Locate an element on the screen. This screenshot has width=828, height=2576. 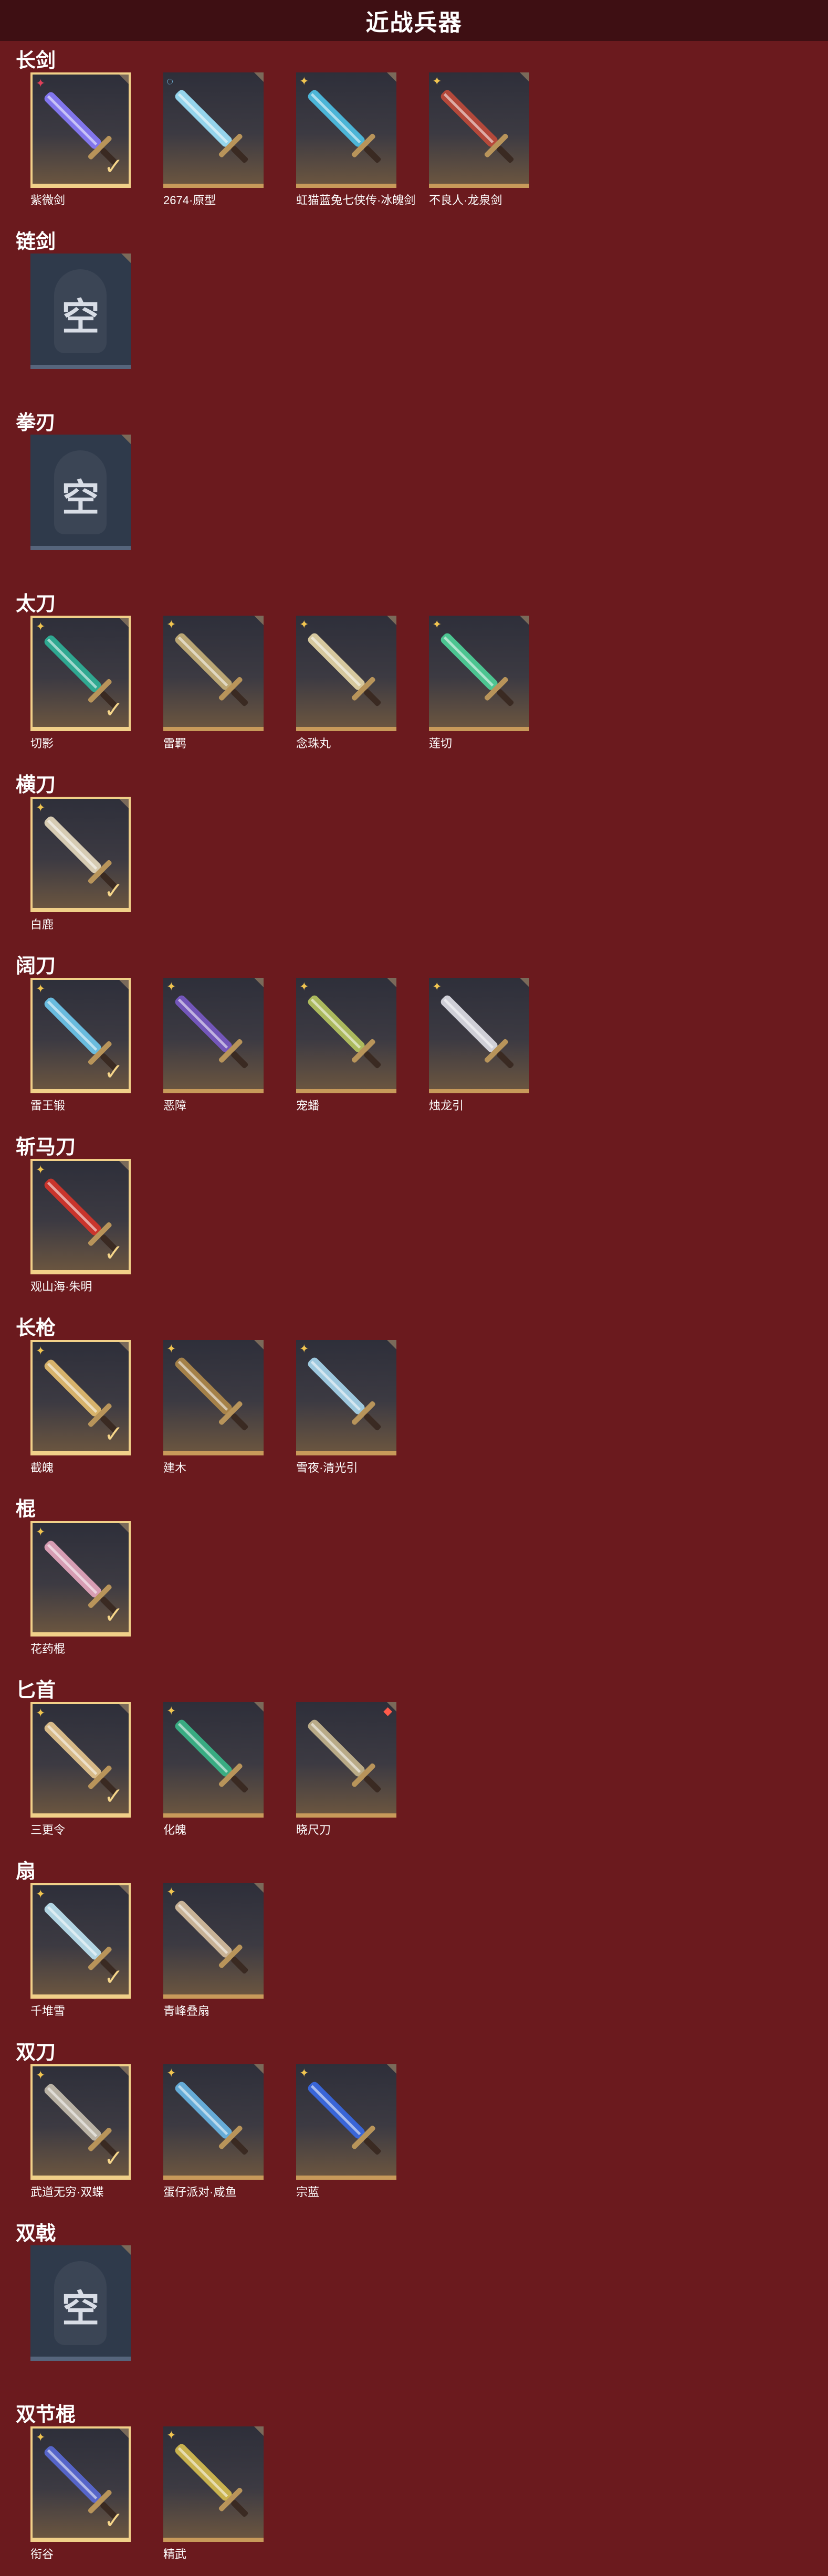
weapon-card: ✦ 烛龙引 is located at coordinates (479, 1045).